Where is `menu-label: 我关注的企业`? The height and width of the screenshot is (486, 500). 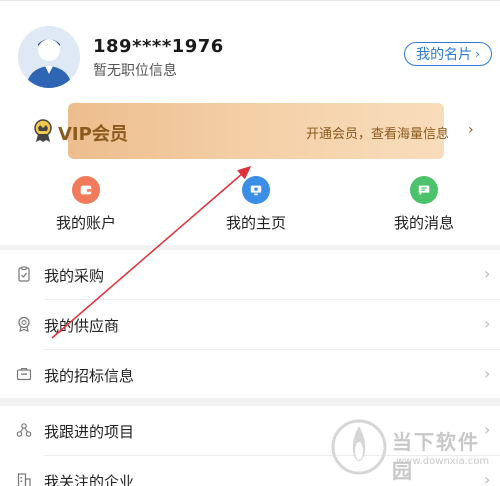
menu-label: 我关注的企业 is located at coordinates (89, 479).